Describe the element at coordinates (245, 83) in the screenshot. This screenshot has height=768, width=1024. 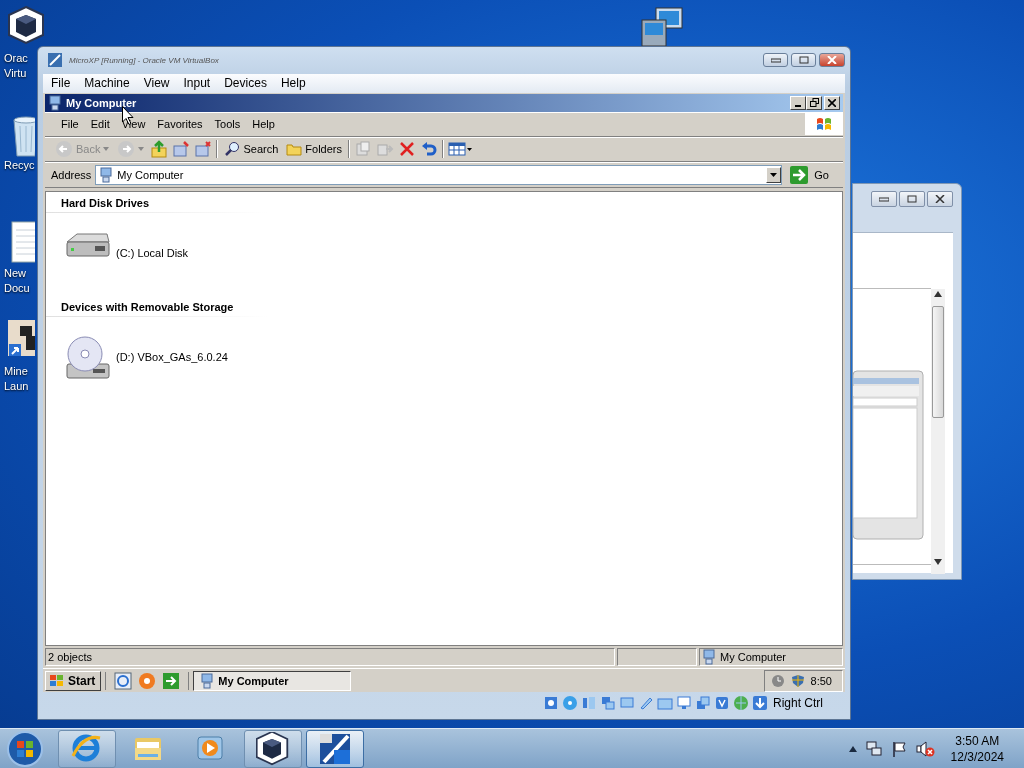
I see `menu-item: Devices` at that location.